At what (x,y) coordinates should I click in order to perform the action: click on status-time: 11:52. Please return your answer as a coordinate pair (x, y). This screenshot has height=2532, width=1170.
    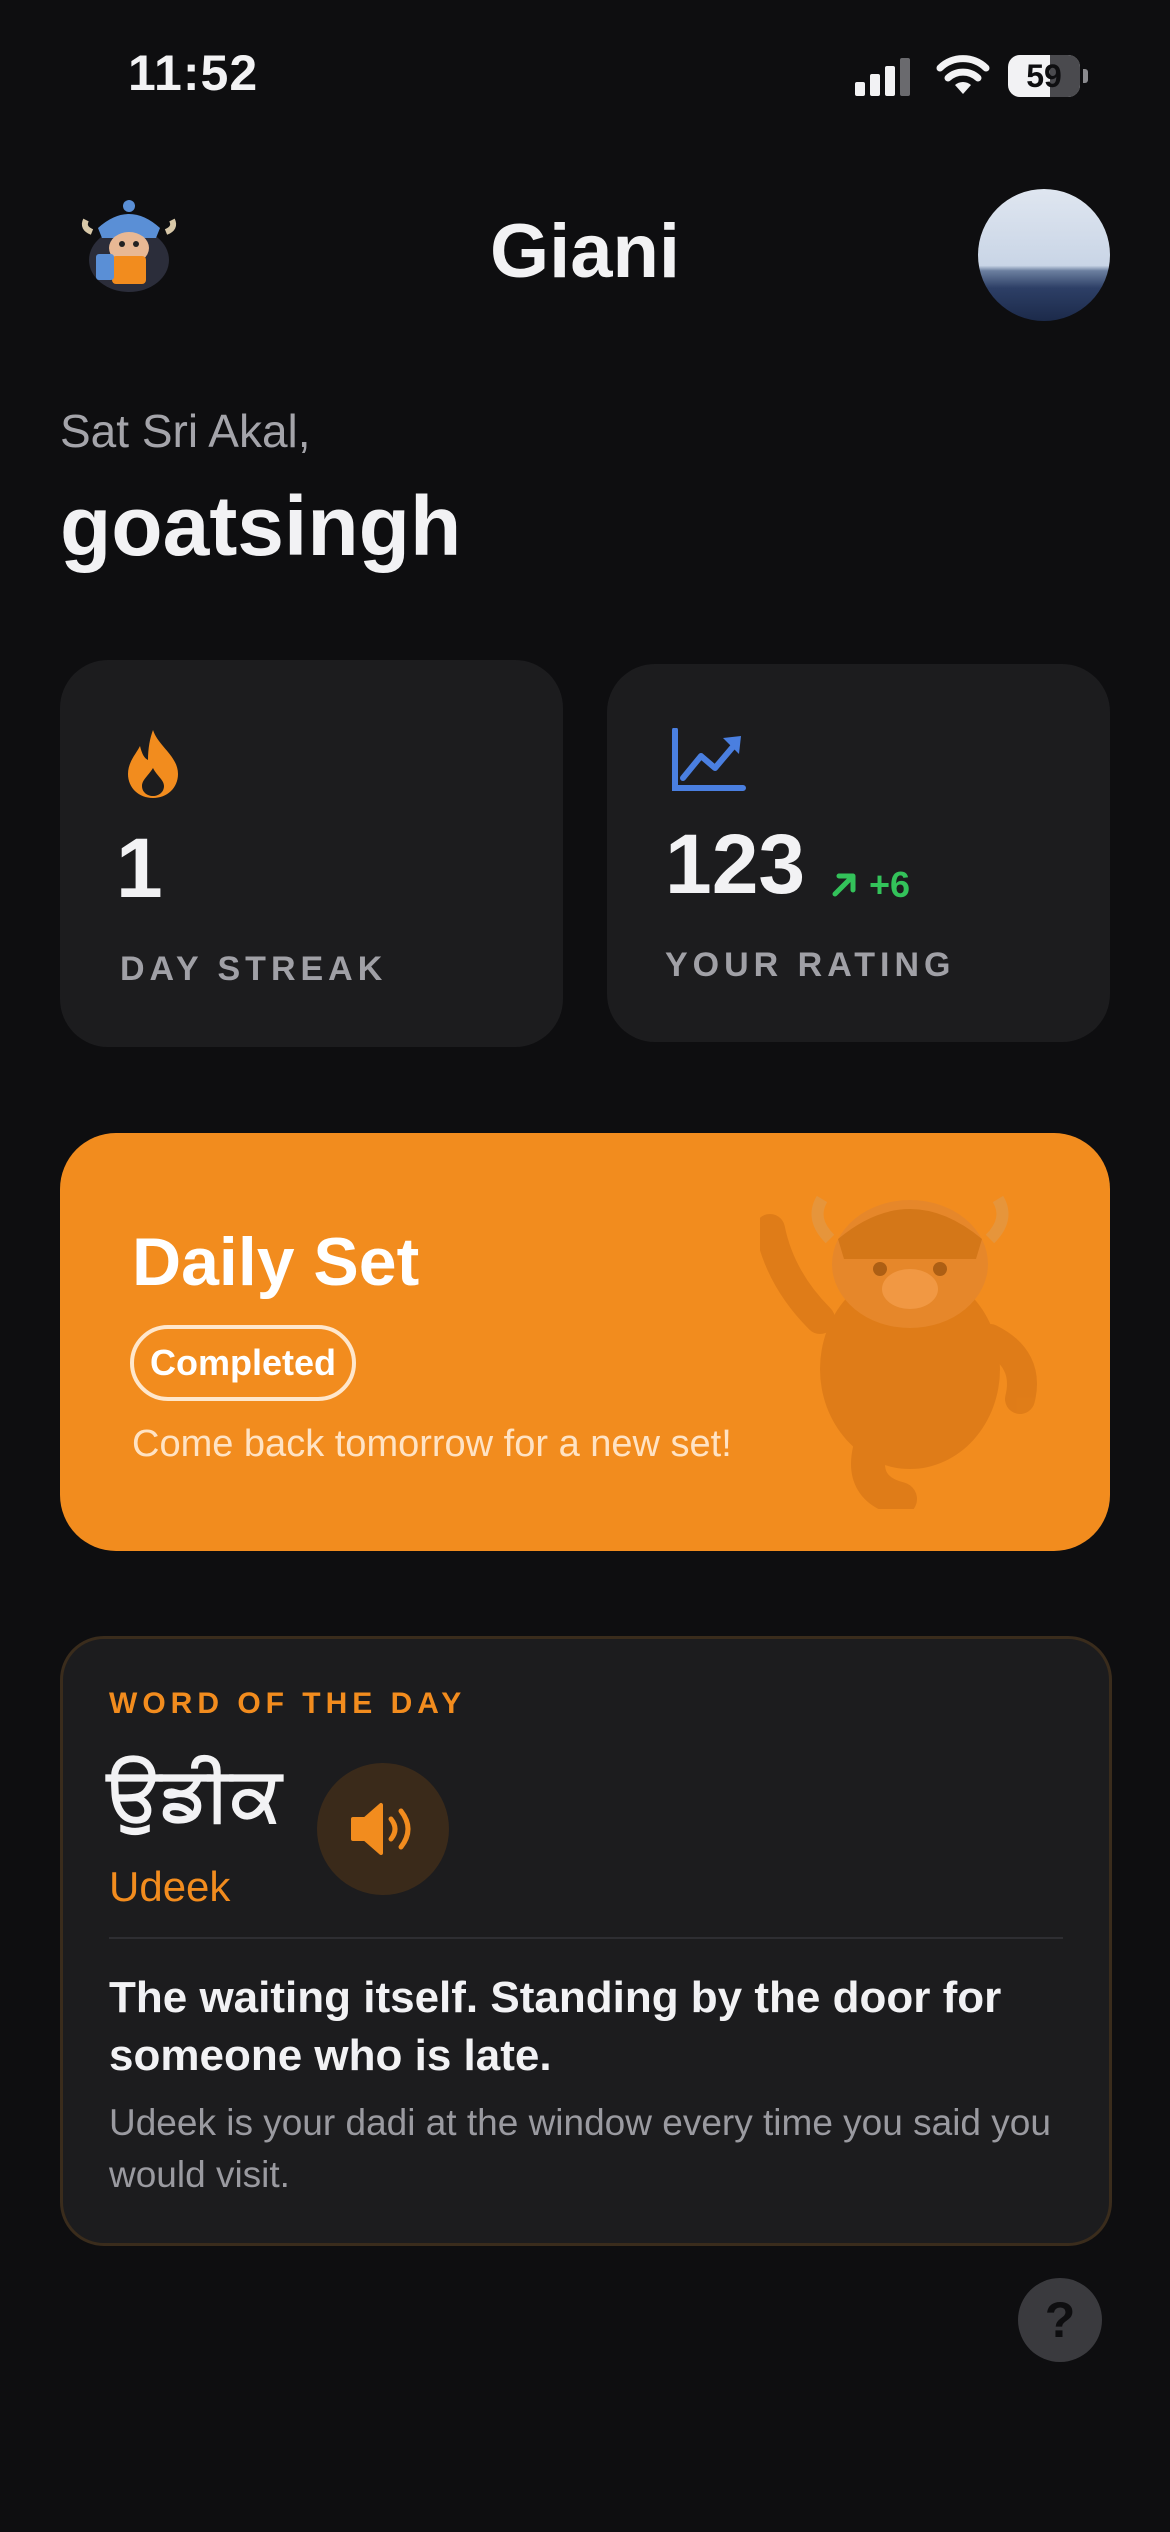
    Looking at the image, I should click on (193, 73).